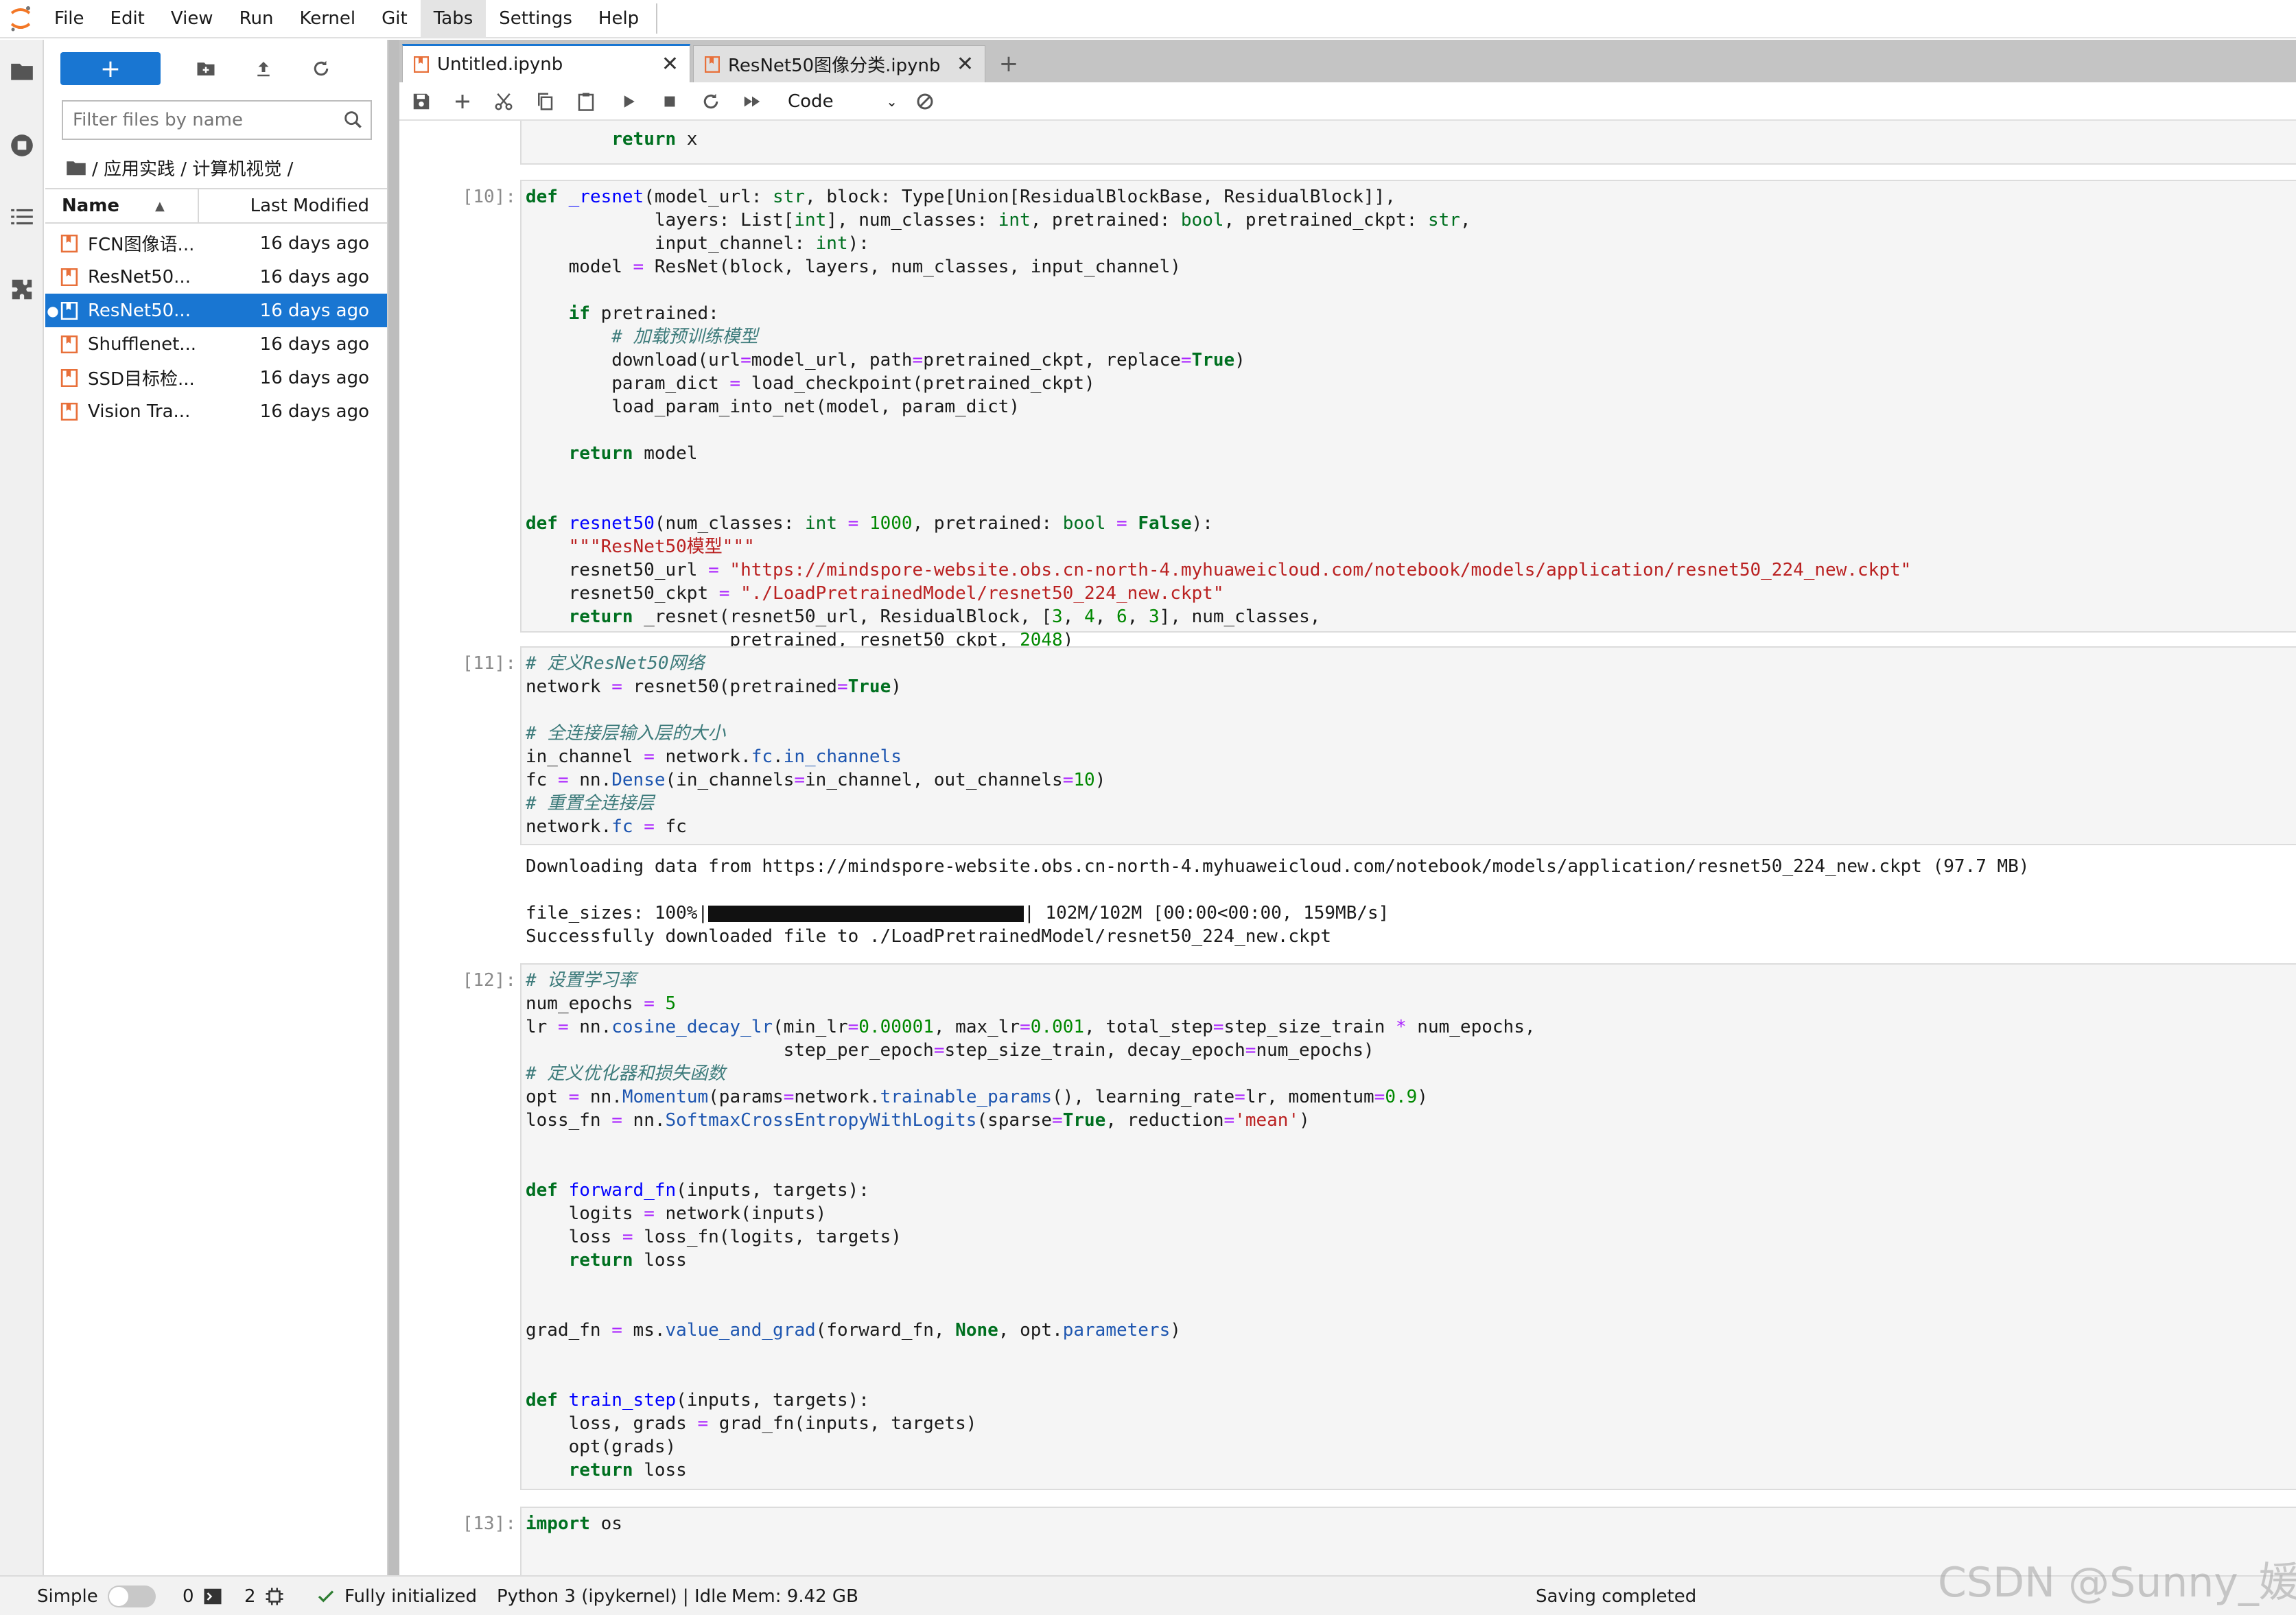 Image resolution: width=2296 pixels, height=1615 pixels. What do you see at coordinates (216, 411) in the screenshot?
I see `file-list-item: Vision Tra... 16 days ago` at bounding box center [216, 411].